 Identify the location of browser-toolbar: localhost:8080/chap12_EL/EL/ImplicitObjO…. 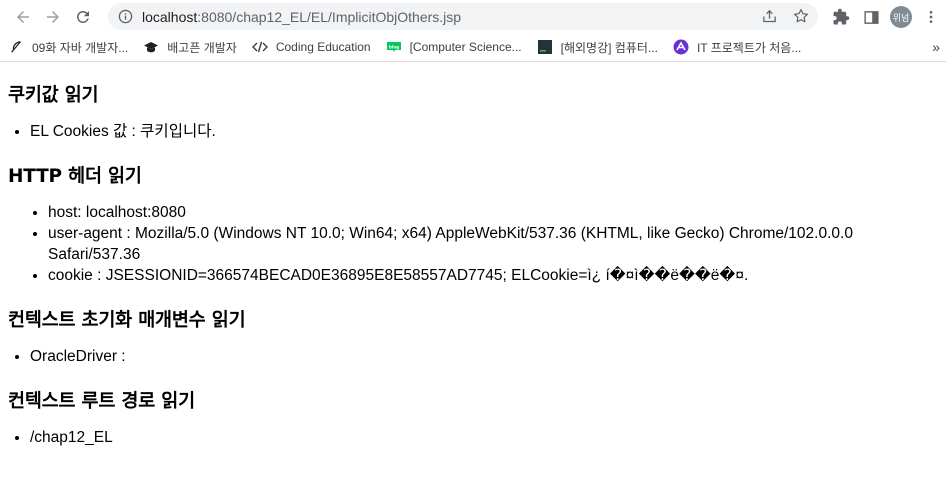
(473, 16).